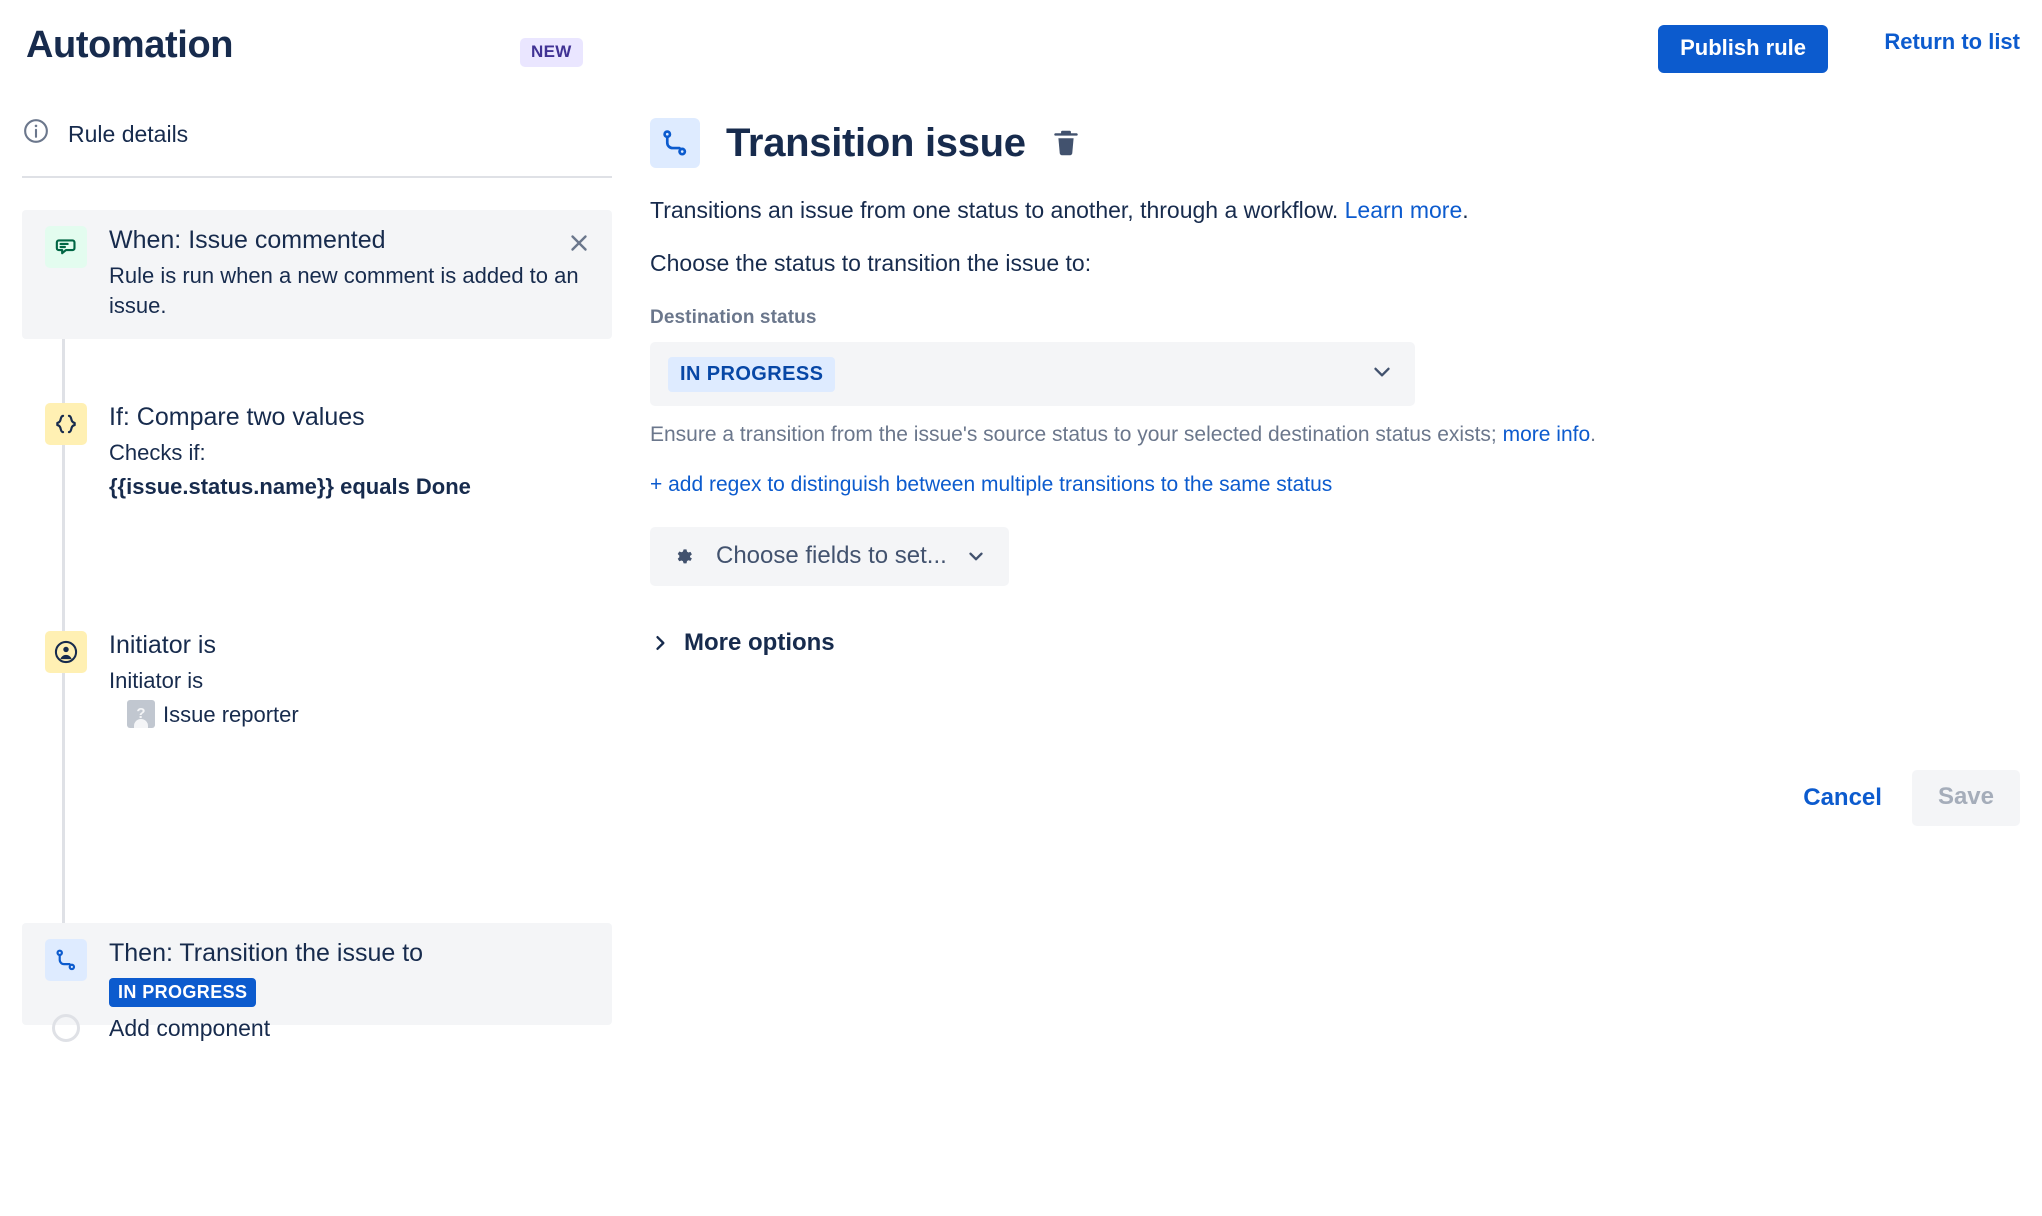  I want to click on help-text-tail: ., so click(1593, 434).